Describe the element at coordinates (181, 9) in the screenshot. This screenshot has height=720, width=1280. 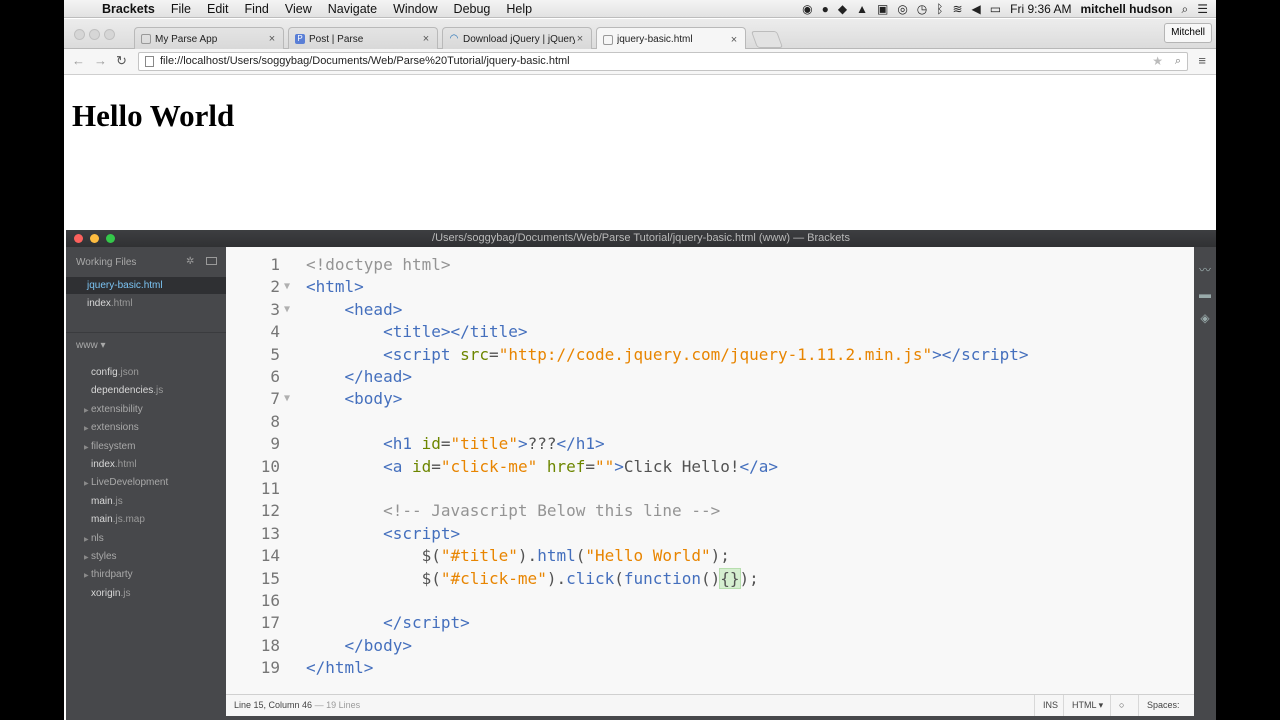
I see `menu-file: File` at that location.